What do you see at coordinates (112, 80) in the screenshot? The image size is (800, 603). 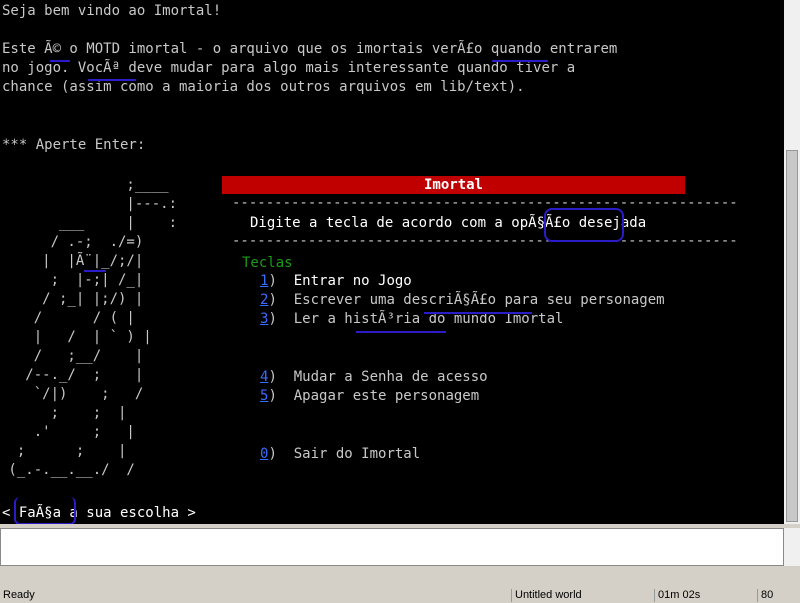 I see `annotation-underline-voce` at bounding box center [112, 80].